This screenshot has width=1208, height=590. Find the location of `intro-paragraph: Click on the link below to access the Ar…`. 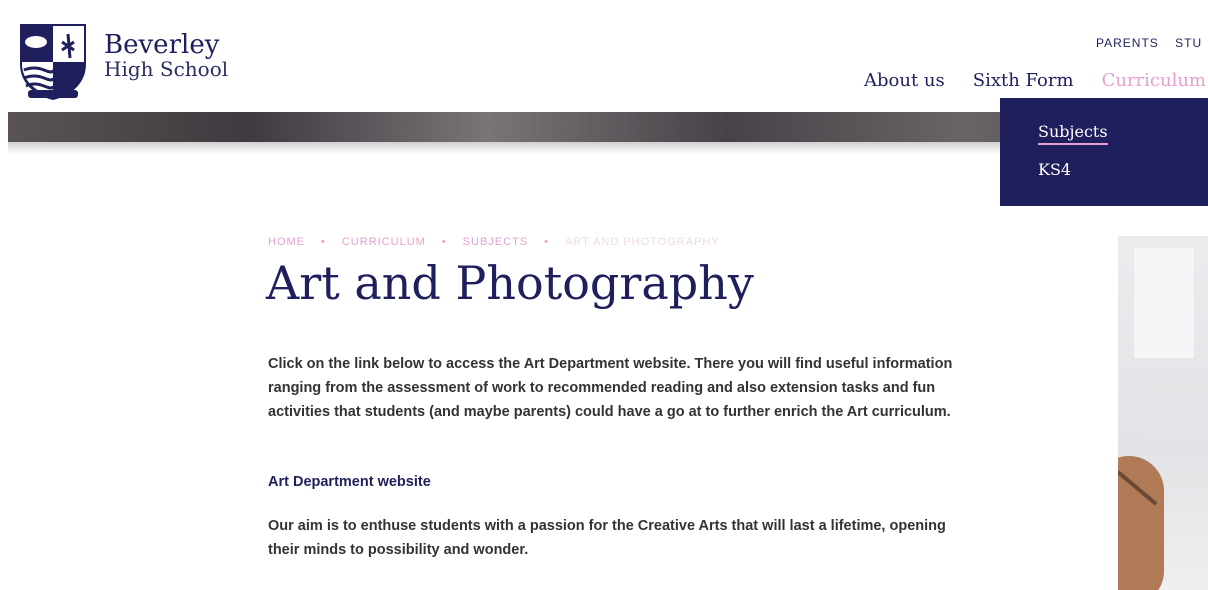

intro-paragraph: Click on the link below to access the Ar… is located at coordinates (610, 388).